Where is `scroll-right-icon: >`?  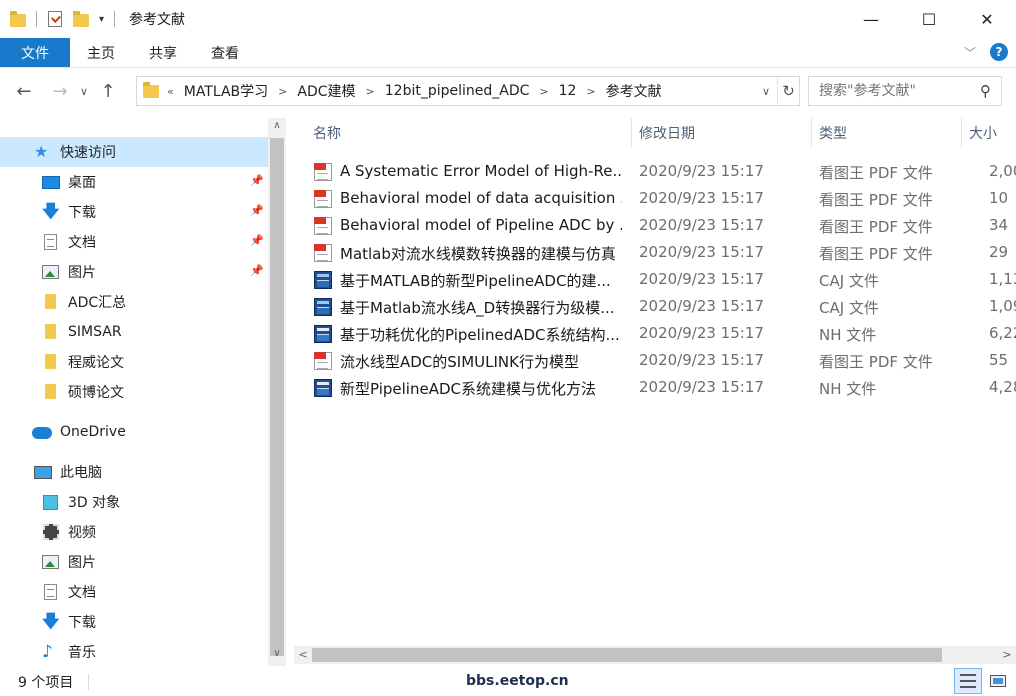
scroll-right-icon: > is located at coordinates (1007, 655).